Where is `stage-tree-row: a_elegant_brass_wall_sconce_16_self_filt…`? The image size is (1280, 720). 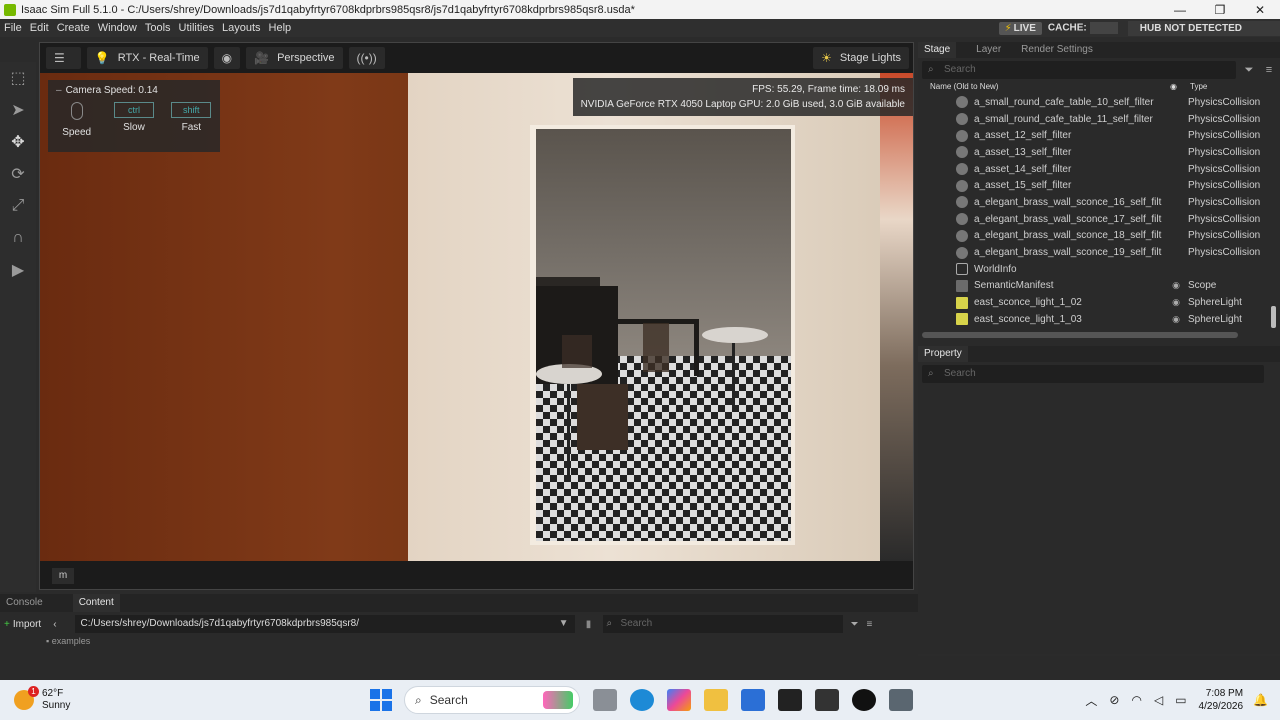
stage-tree-row: a_elegant_brass_wall_sconce_16_self_filt… is located at coordinates (1099, 202).